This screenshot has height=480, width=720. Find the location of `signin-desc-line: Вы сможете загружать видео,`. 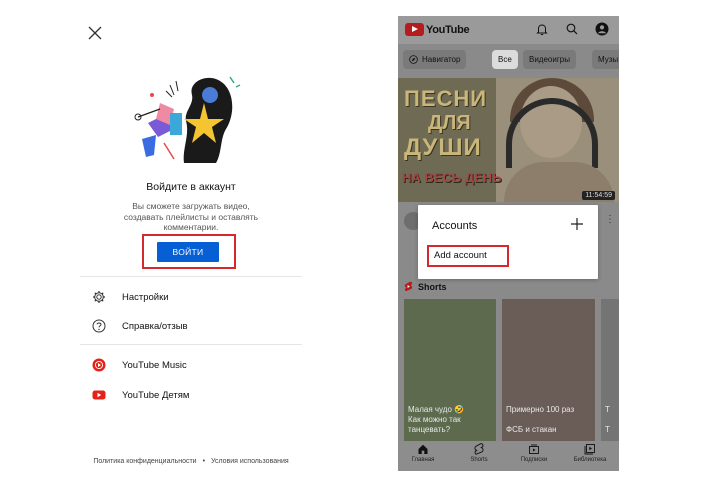

signin-desc-line: Вы сможете загружать видео, is located at coordinates (191, 206).